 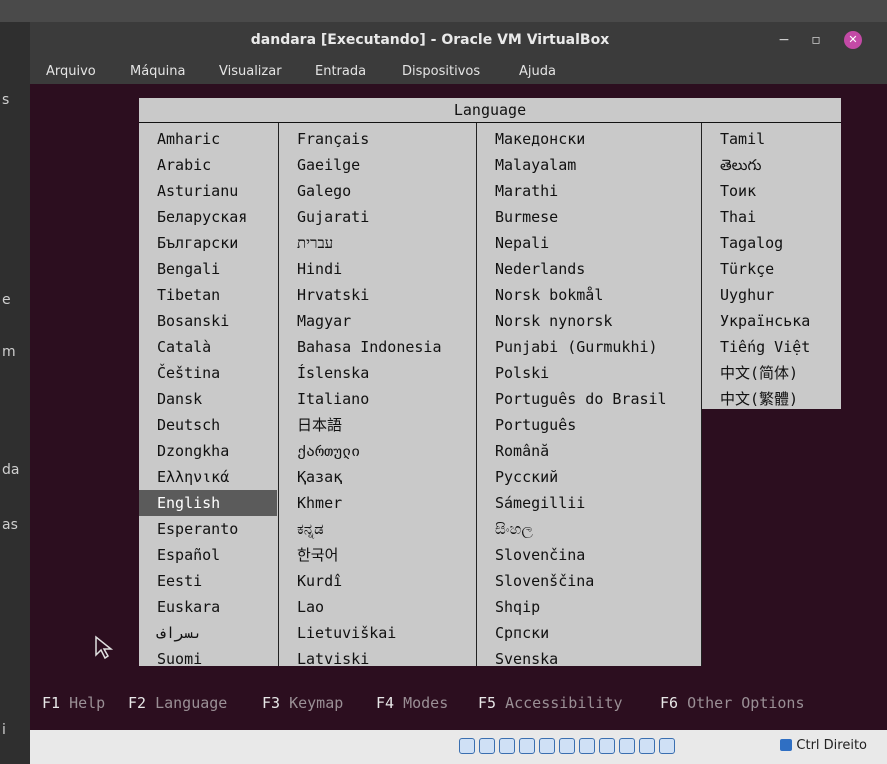 I want to click on language-option: Galego, so click(x=377, y=191).